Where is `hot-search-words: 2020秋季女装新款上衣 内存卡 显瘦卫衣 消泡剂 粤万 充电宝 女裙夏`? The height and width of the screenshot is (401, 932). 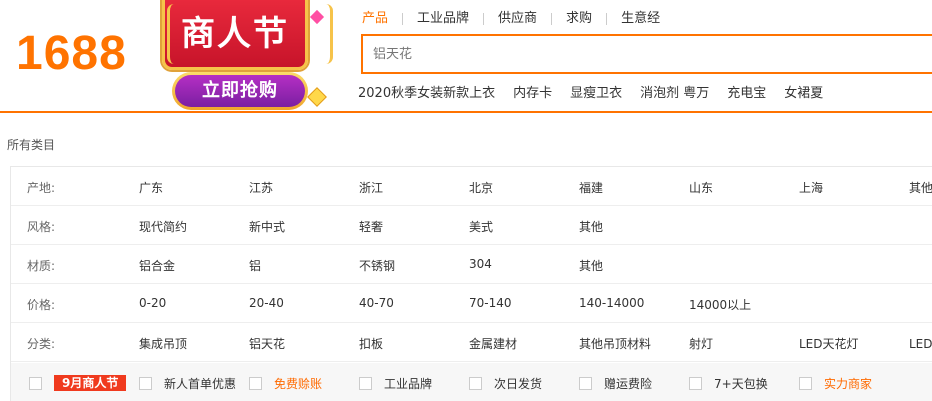 hot-search-words: 2020秋季女装新款上衣 内存卡 显瘦卫衣 消泡剂 粤万 充电宝 女裙夏 is located at coordinates (599, 91).